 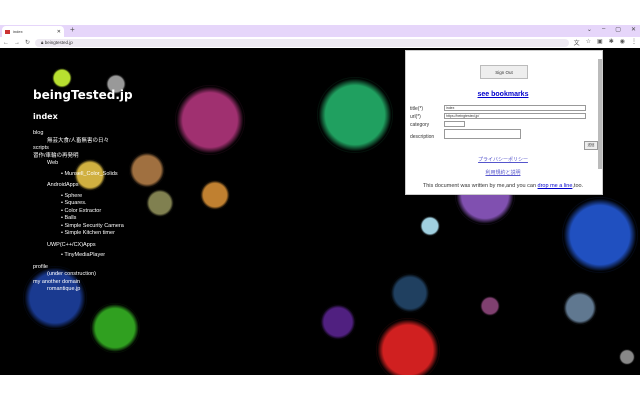 I want to click on star-icon: ☆, so click(x=588, y=42).